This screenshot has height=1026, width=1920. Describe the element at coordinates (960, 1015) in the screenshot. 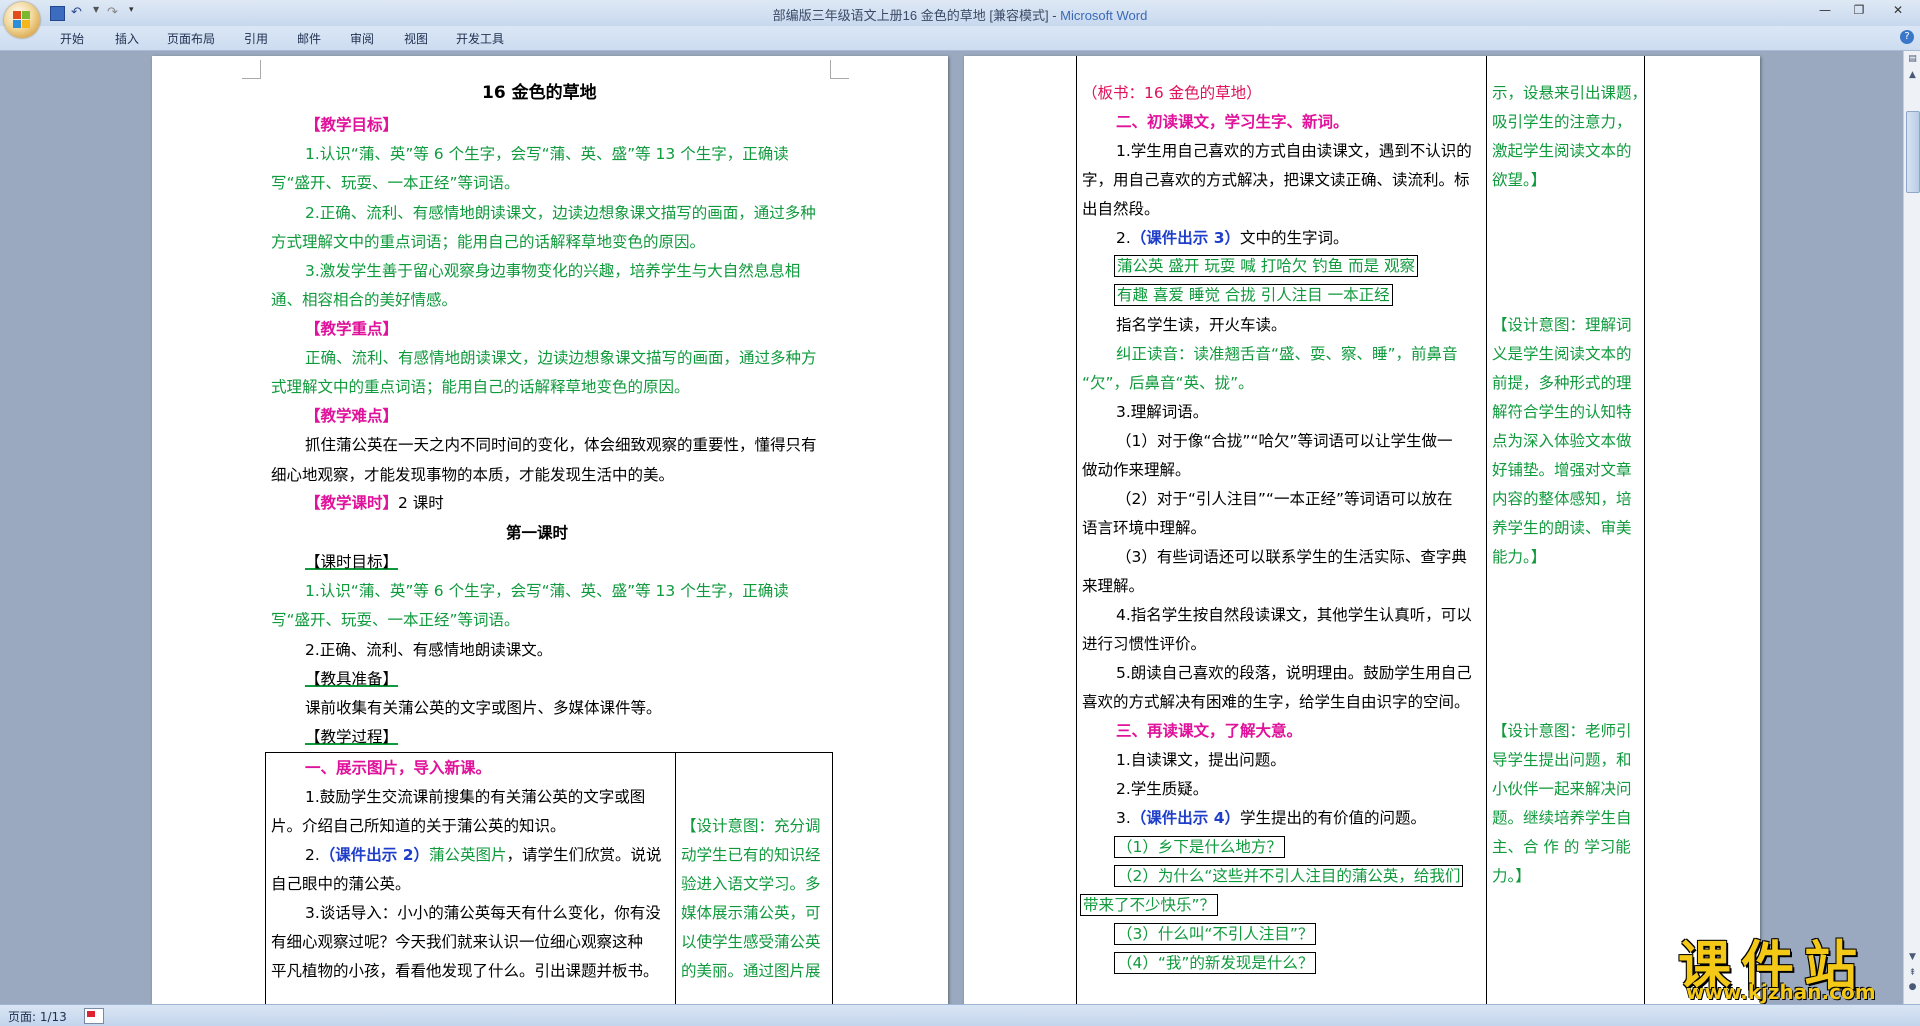

I see `status-bar: 页面: 1/13` at that location.